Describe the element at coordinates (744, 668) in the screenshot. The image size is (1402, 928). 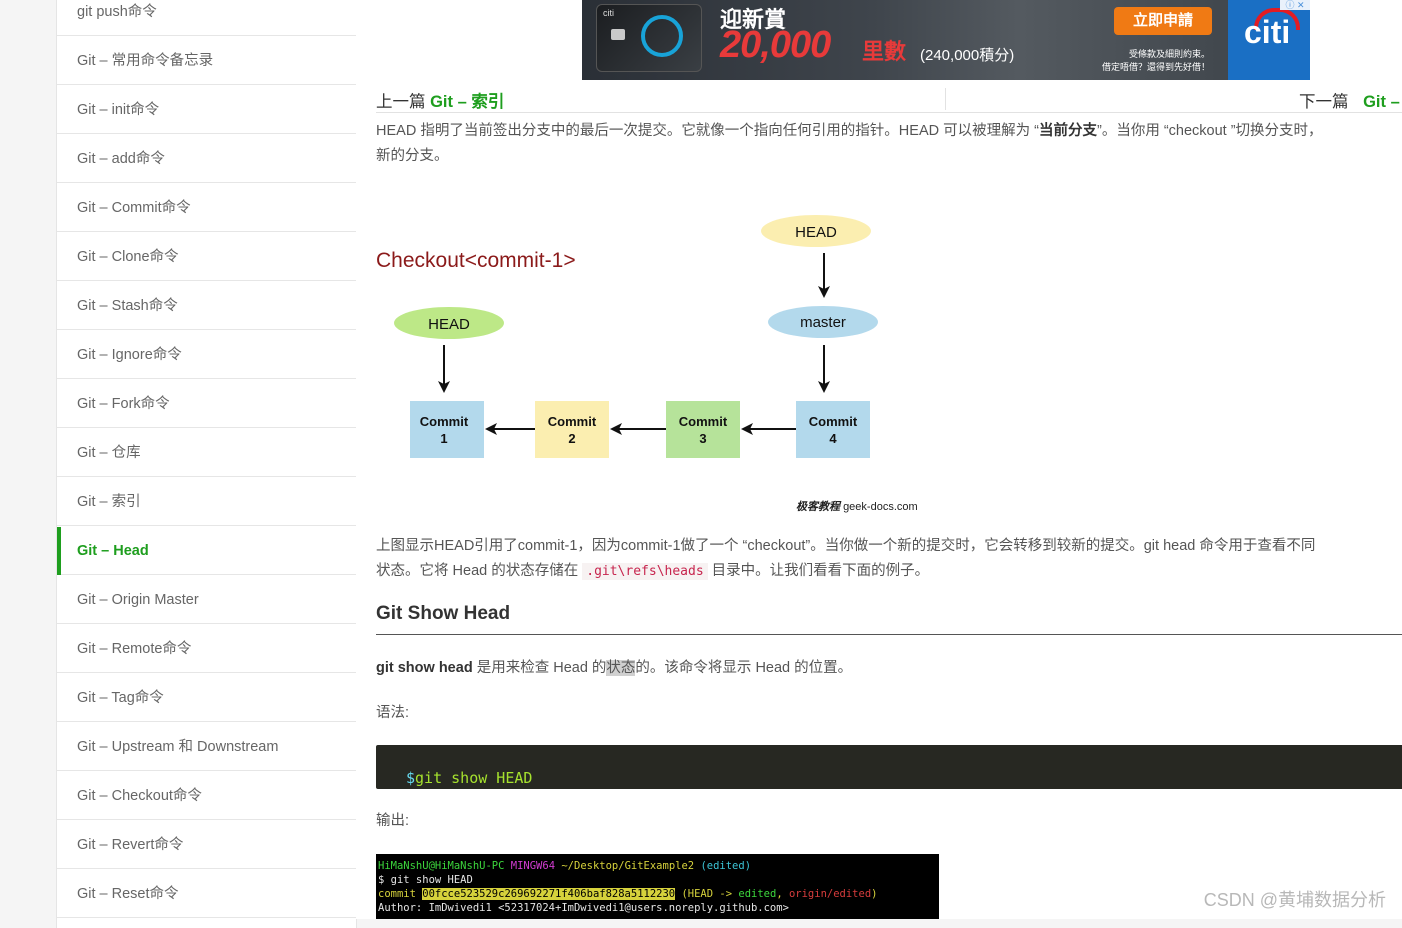
I see `show-head-b: 的。该命令将显示 Head 的位置。` at that location.